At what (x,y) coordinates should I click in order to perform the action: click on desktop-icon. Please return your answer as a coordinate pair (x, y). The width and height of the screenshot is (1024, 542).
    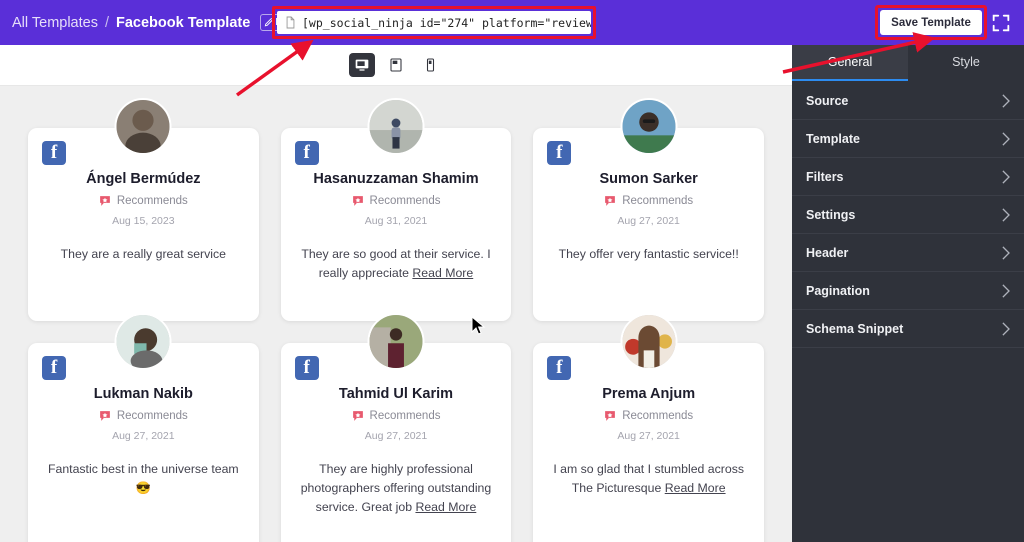
    Looking at the image, I should click on (362, 65).